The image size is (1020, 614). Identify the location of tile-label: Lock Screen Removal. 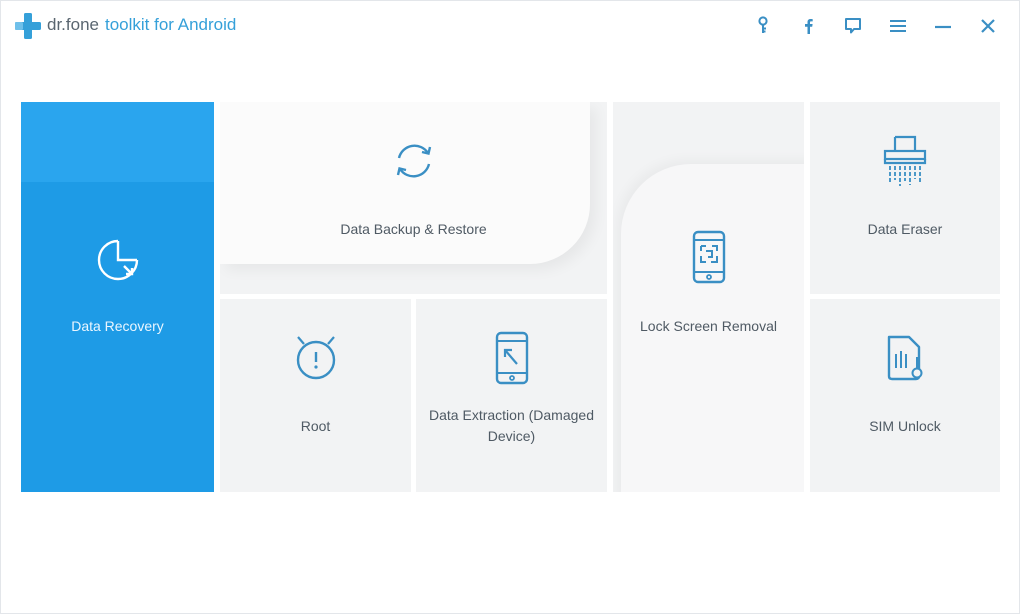
(708, 326).